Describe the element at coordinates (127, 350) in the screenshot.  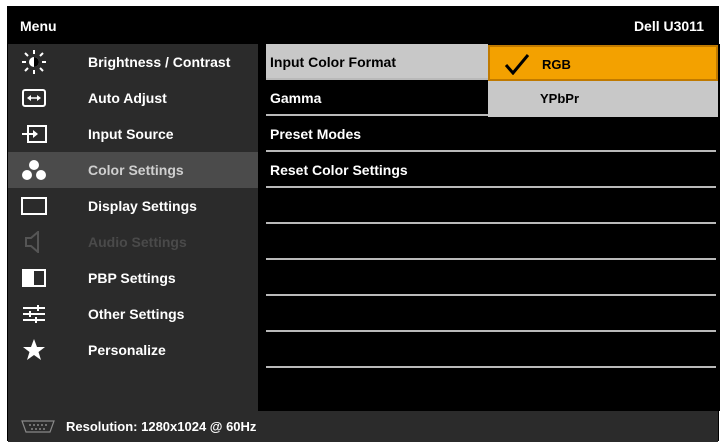
I see `sidebar-item-label: Personalize` at that location.